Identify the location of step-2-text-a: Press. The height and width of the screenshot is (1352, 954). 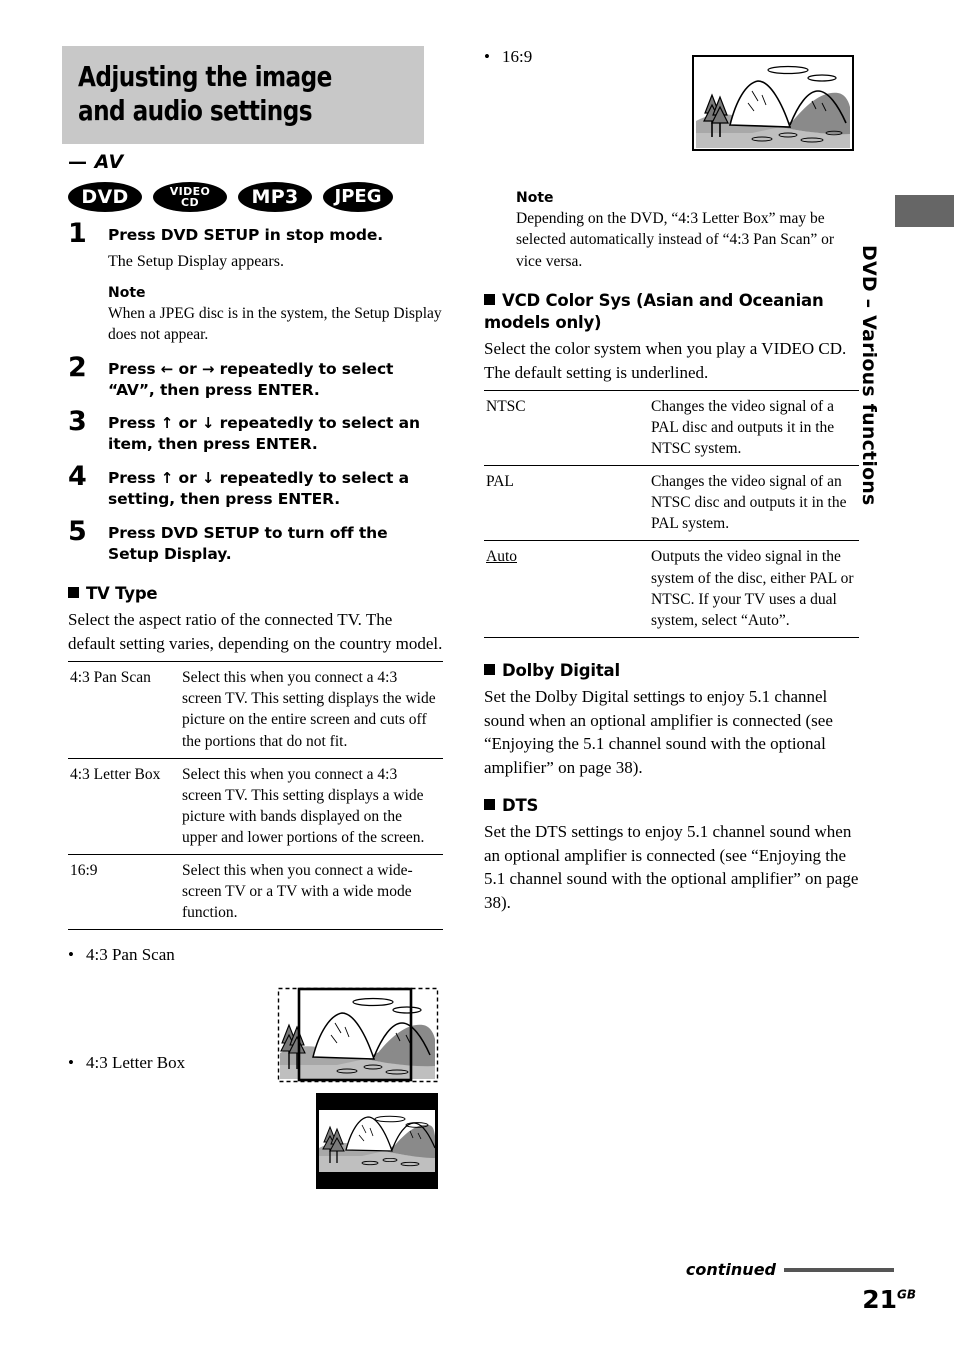
(134, 368).